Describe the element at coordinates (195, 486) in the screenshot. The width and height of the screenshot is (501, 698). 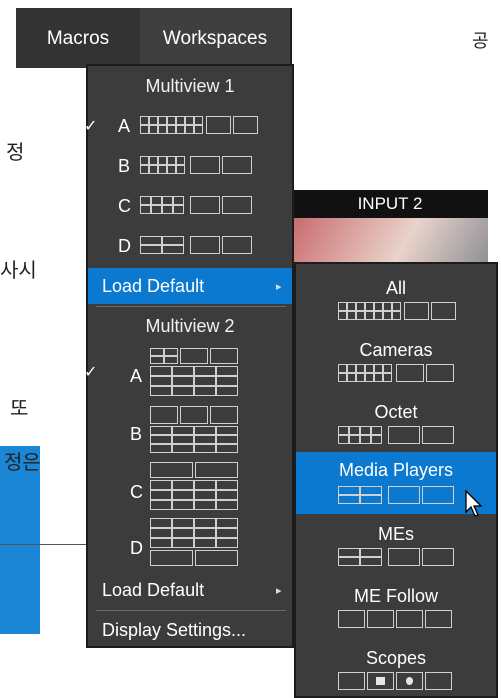
I see `mv2-layout-c-icon` at that location.